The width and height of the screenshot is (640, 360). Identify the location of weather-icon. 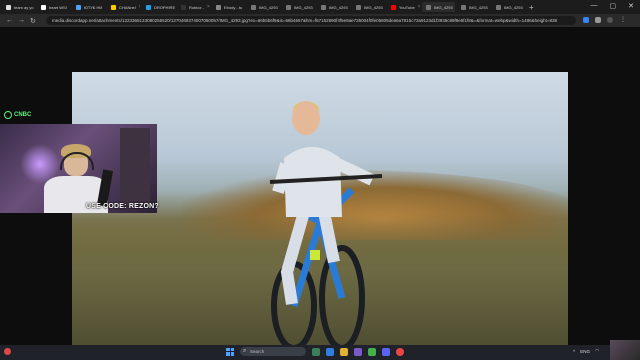
(7, 351).